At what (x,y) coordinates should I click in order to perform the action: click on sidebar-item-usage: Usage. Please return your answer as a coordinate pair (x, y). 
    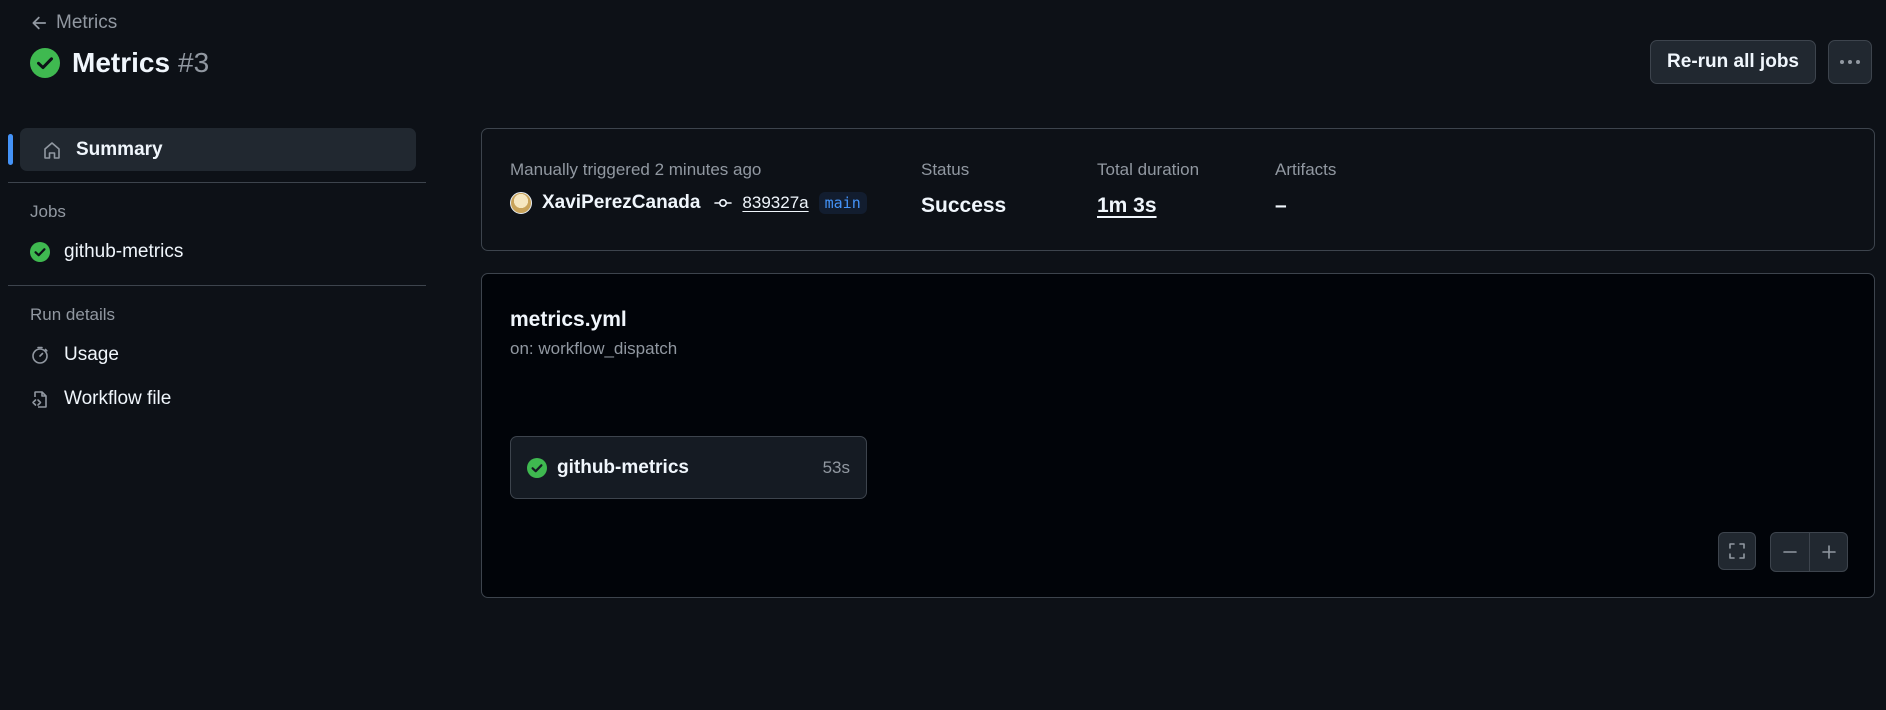
    Looking at the image, I should click on (217, 355).